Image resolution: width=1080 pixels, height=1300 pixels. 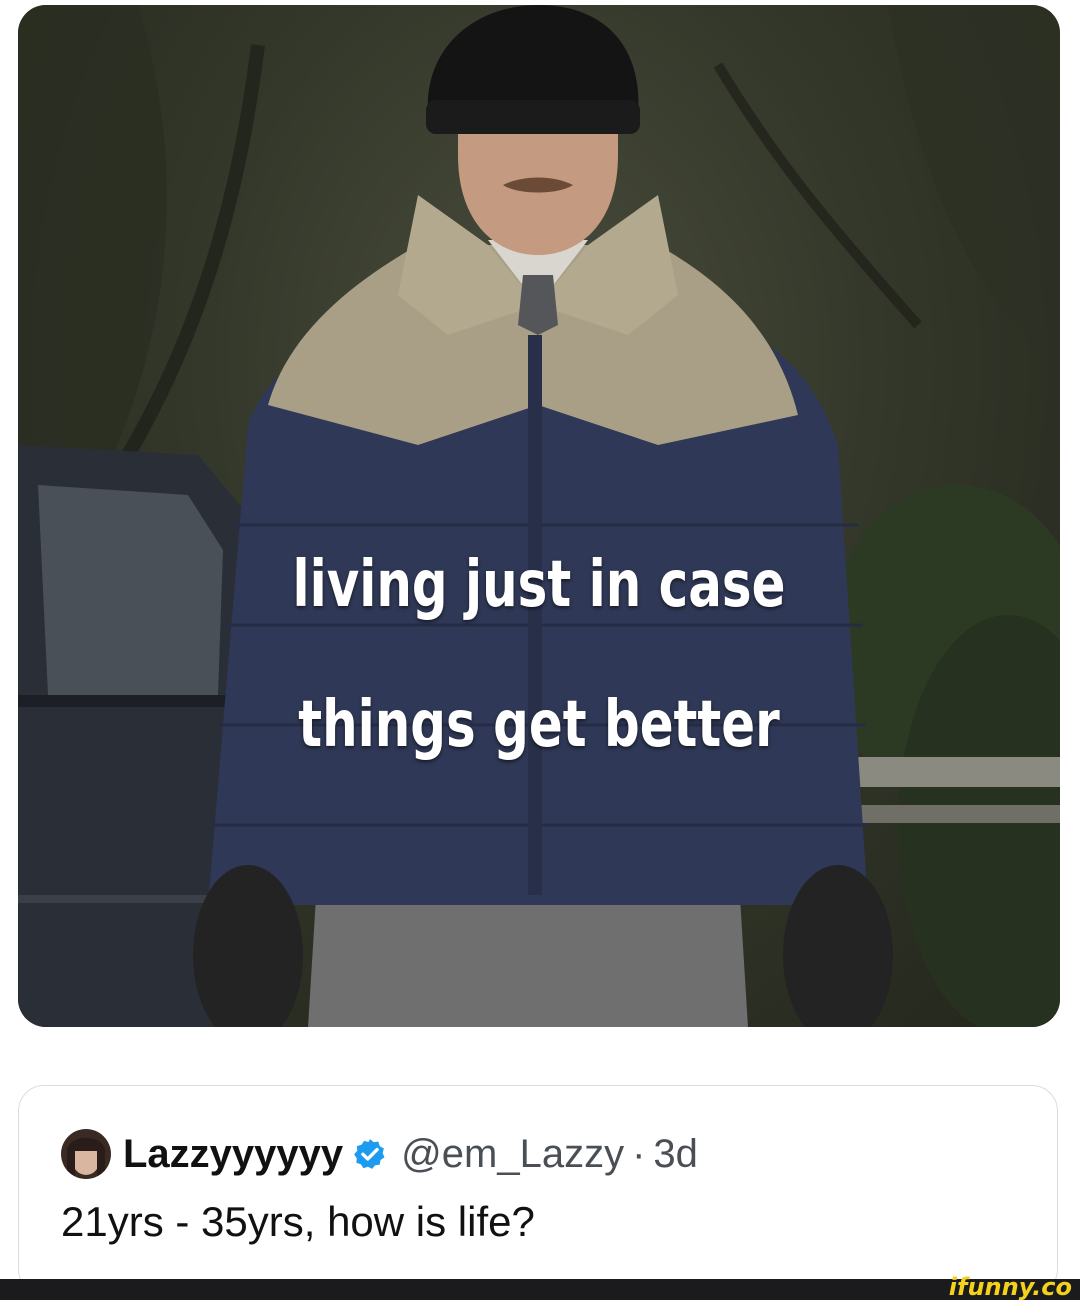 I want to click on tweet-text: 21yrs - 35yrs, how is life?, so click(x=298, y=1221).